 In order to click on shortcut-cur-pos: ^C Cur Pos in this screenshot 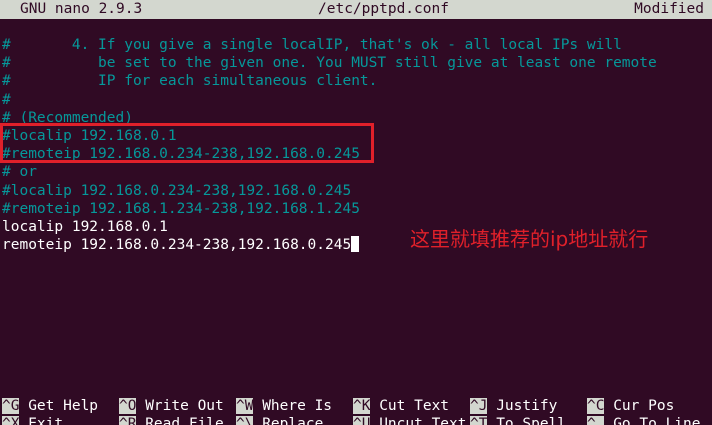, I will do `click(630, 406)`.